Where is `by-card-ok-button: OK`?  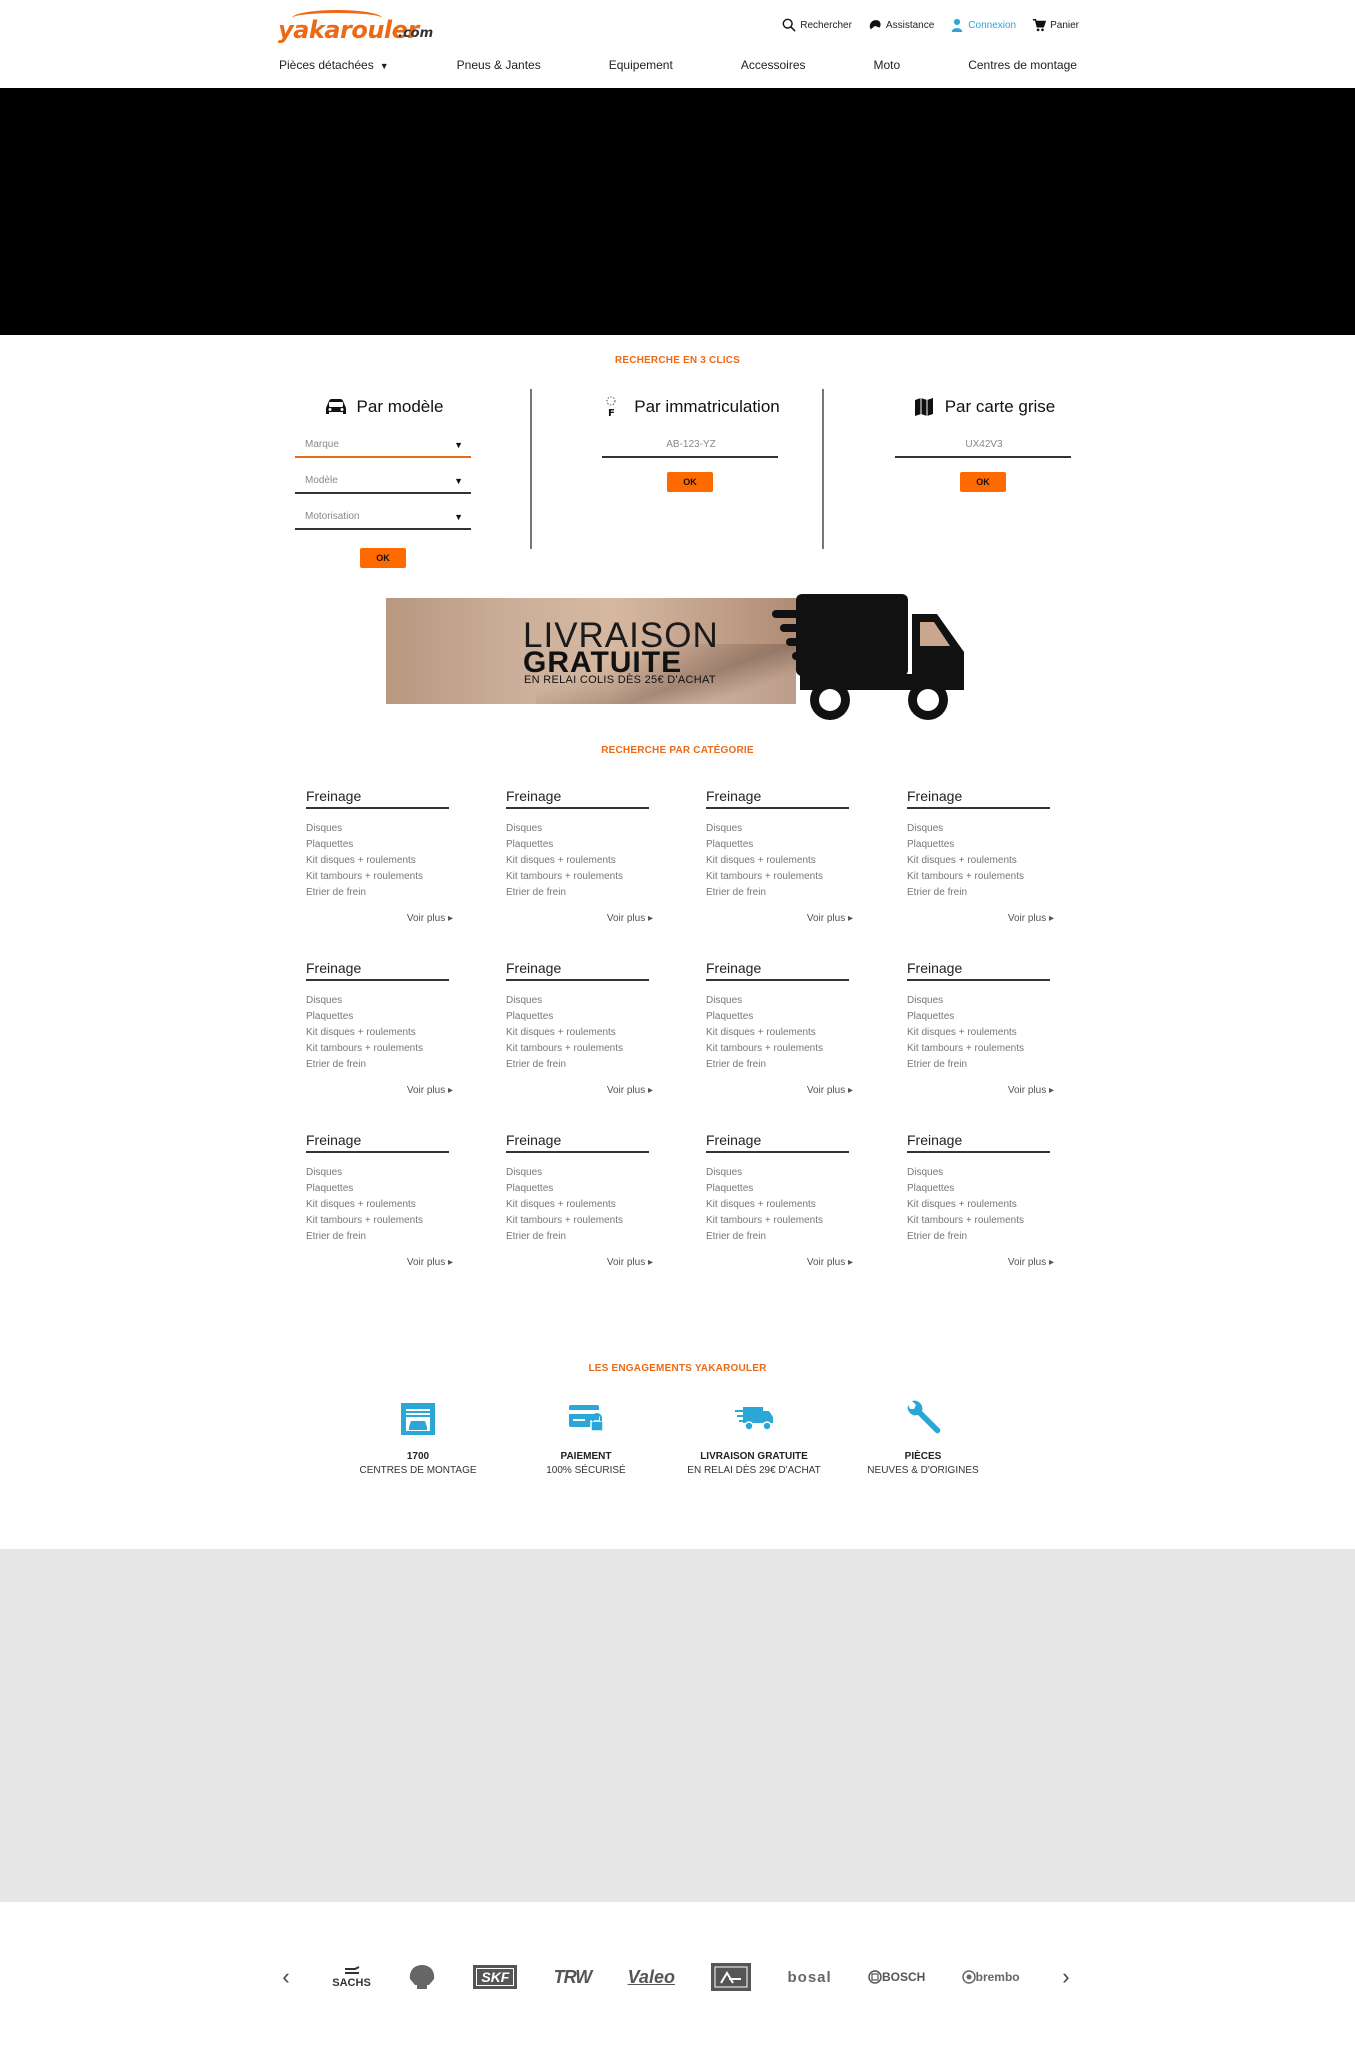
by-card-ok-button: OK is located at coordinates (983, 482).